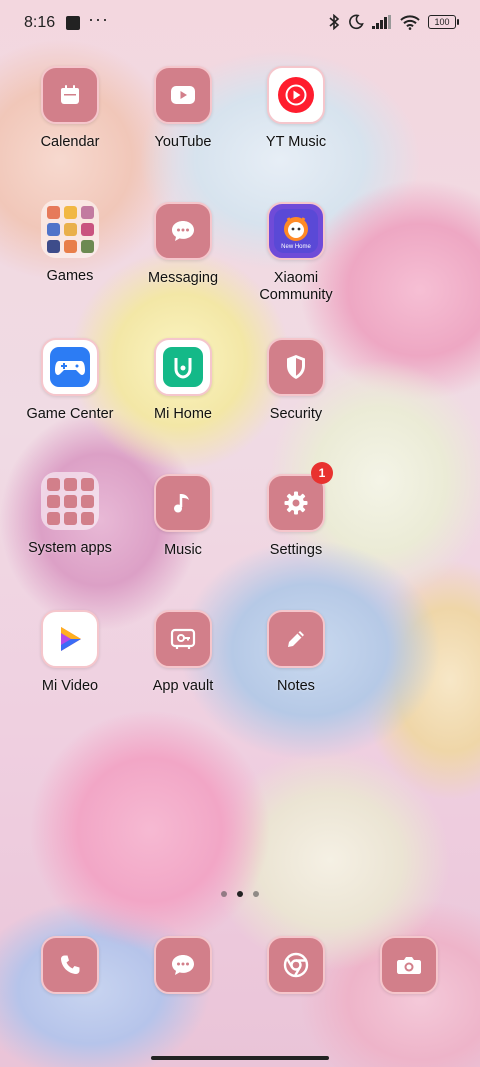 The width and height of the screenshot is (480, 1067). Describe the element at coordinates (70, 276) in the screenshot. I see `app-label: Games` at that location.